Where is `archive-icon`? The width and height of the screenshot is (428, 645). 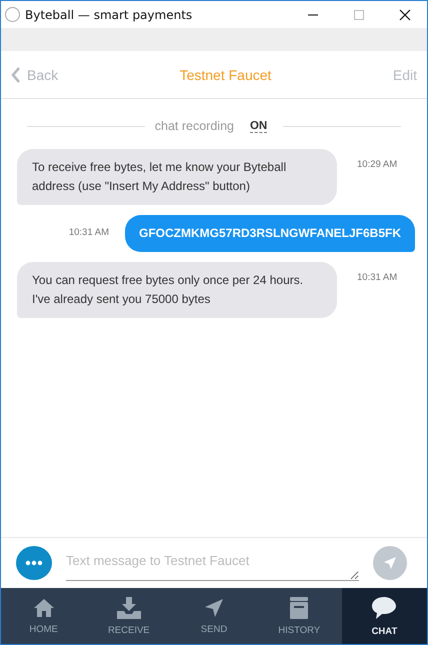 archive-icon is located at coordinates (299, 607).